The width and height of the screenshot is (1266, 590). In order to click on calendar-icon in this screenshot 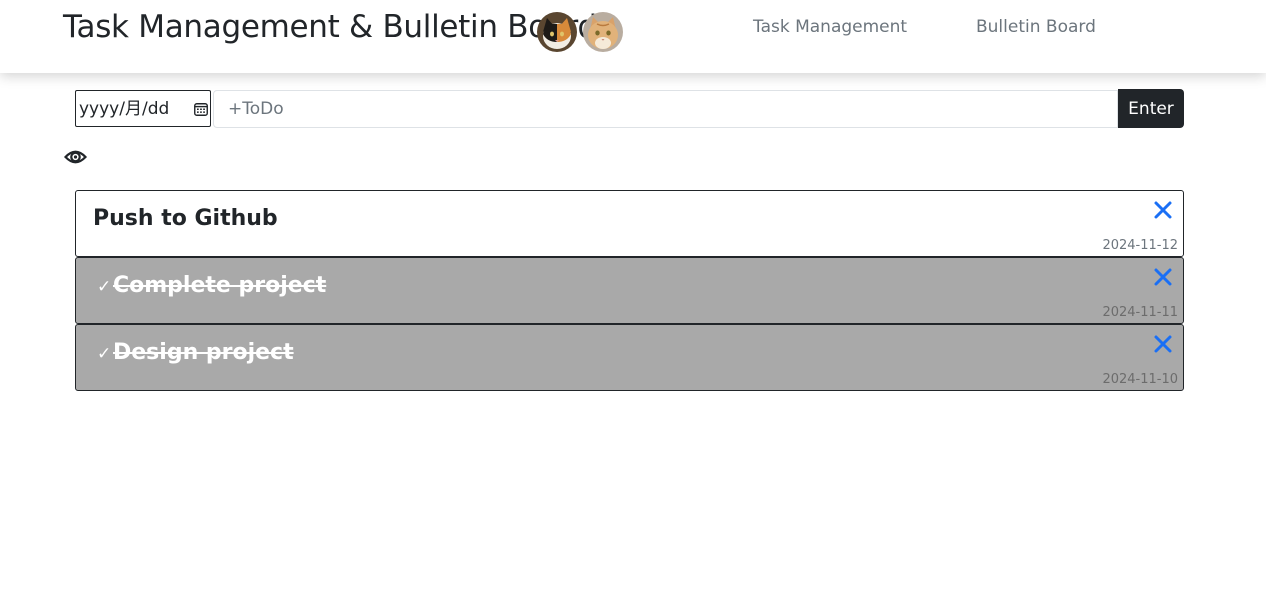, I will do `click(201, 109)`.